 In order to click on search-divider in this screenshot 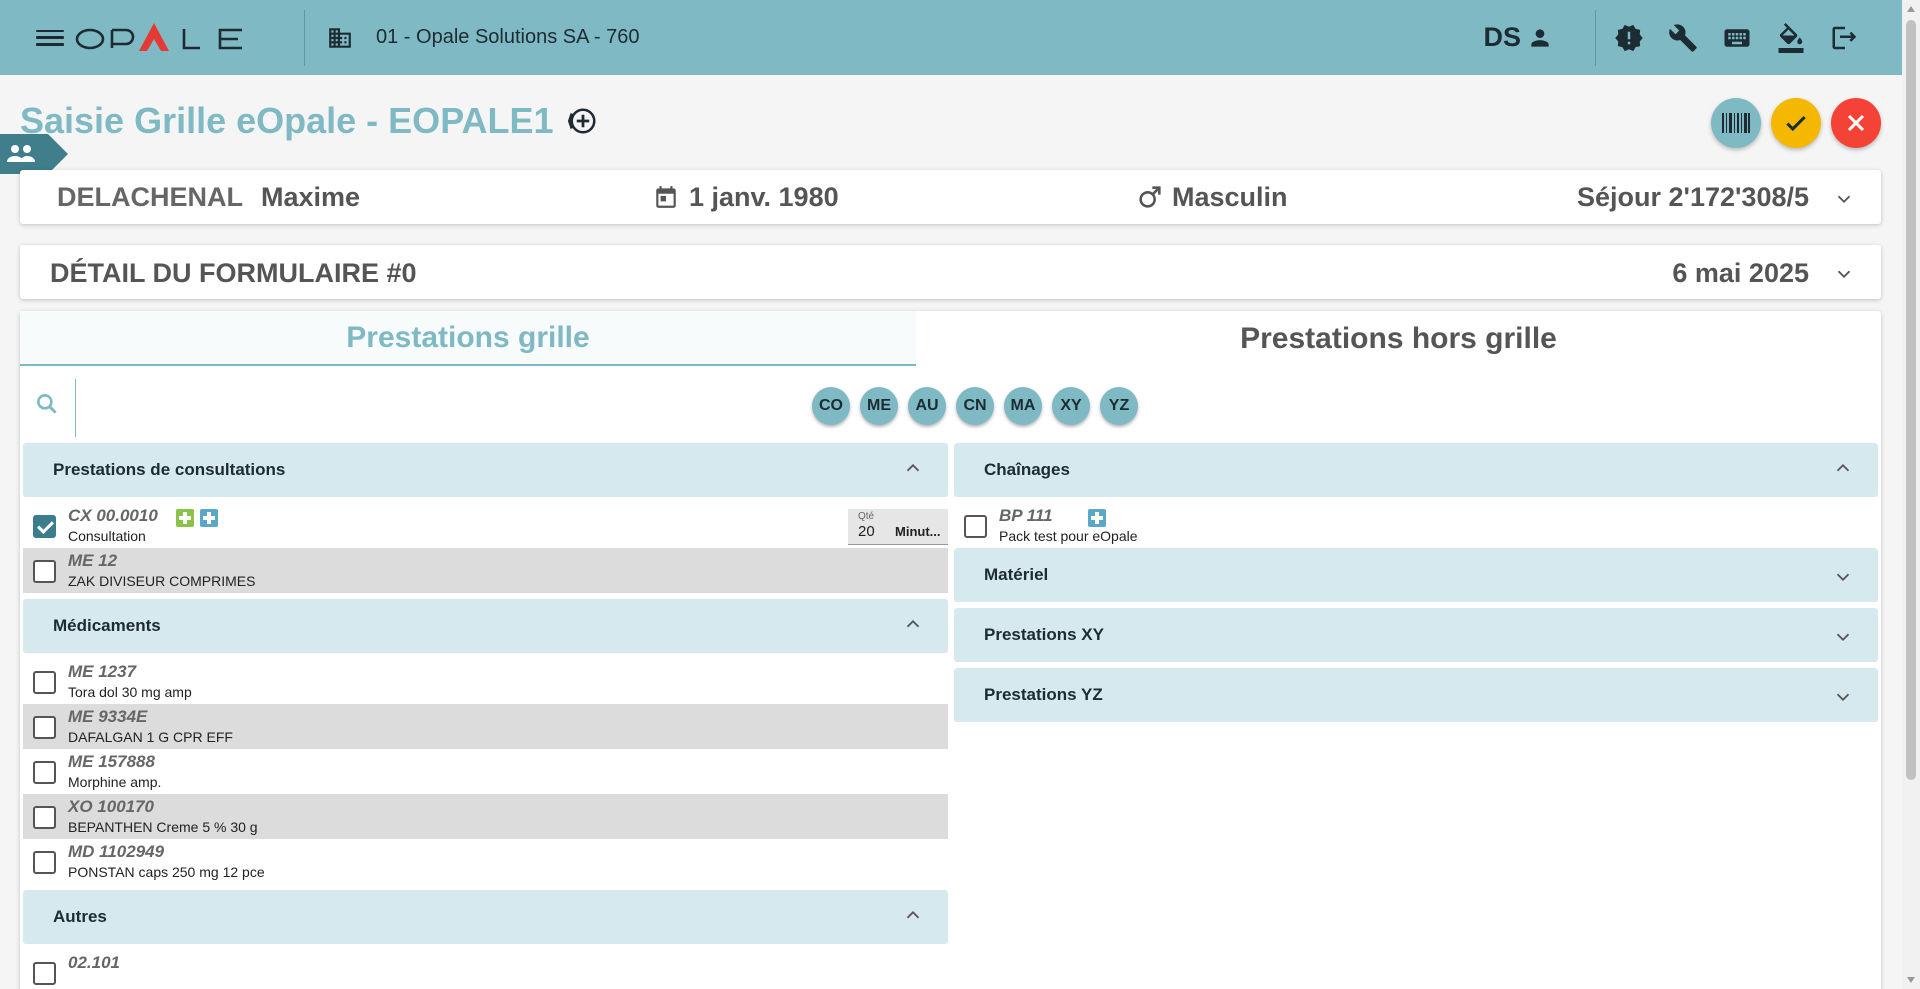, I will do `click(75, 408)`.